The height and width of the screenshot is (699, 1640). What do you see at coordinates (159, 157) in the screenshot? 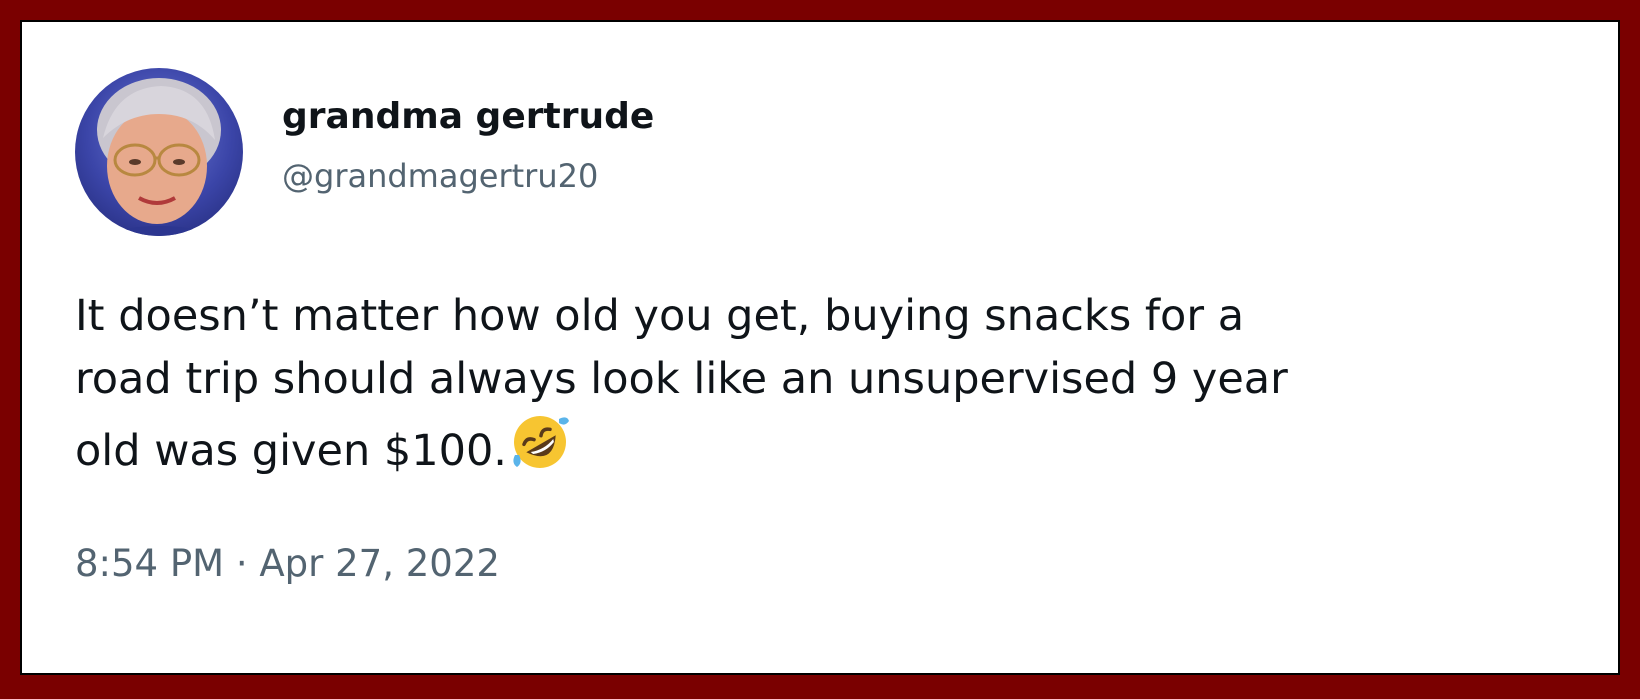
I see `person-portrait-avatar` at bounding box center [159, 157].